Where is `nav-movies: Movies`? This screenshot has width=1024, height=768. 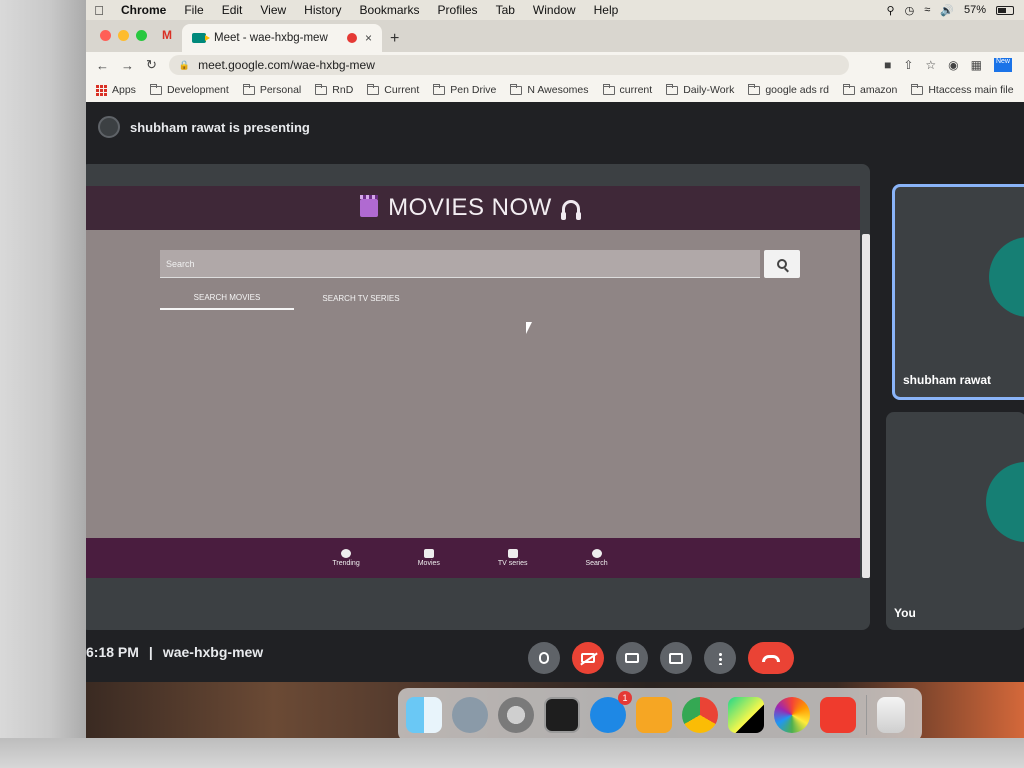
nav-movies: Movies is located at coordinates (429, 558).